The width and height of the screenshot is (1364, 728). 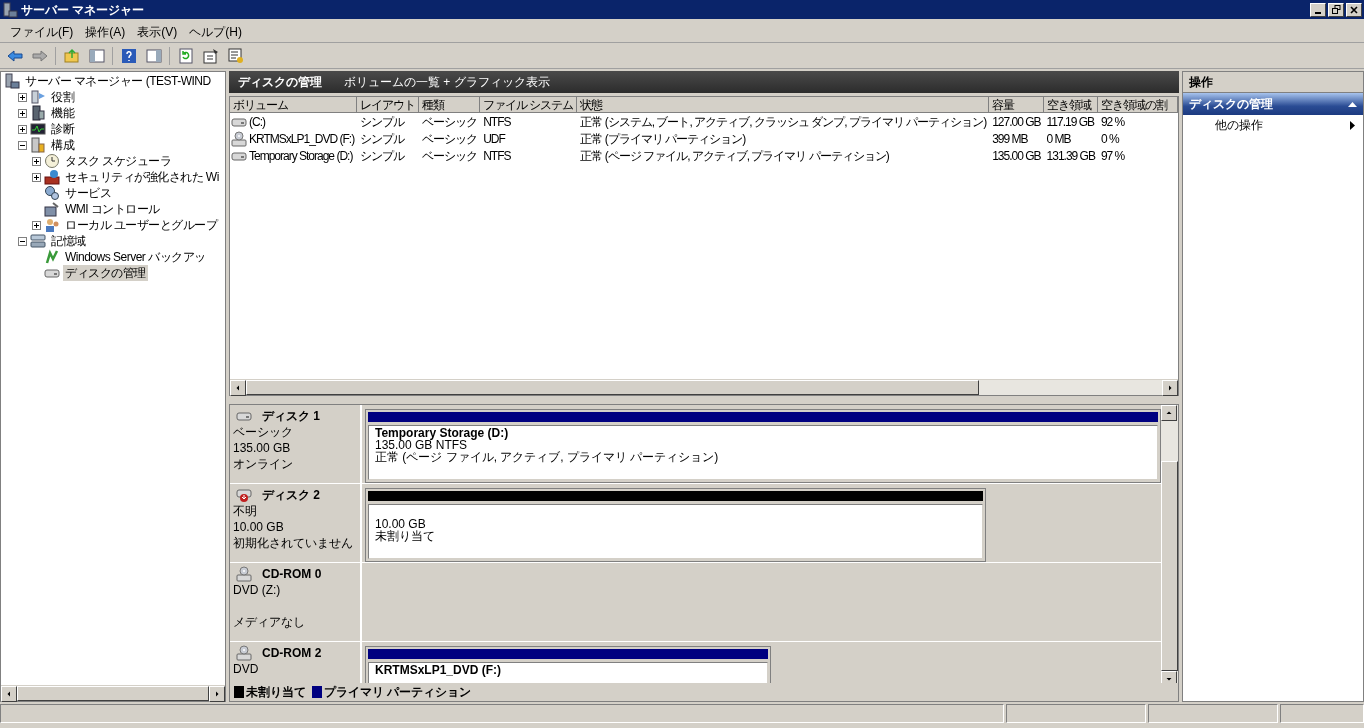 What do you see at coordinates (105, 31) in the screenshot?
I see `menu-item: 操作(A)` at bounding box center [105, 31].